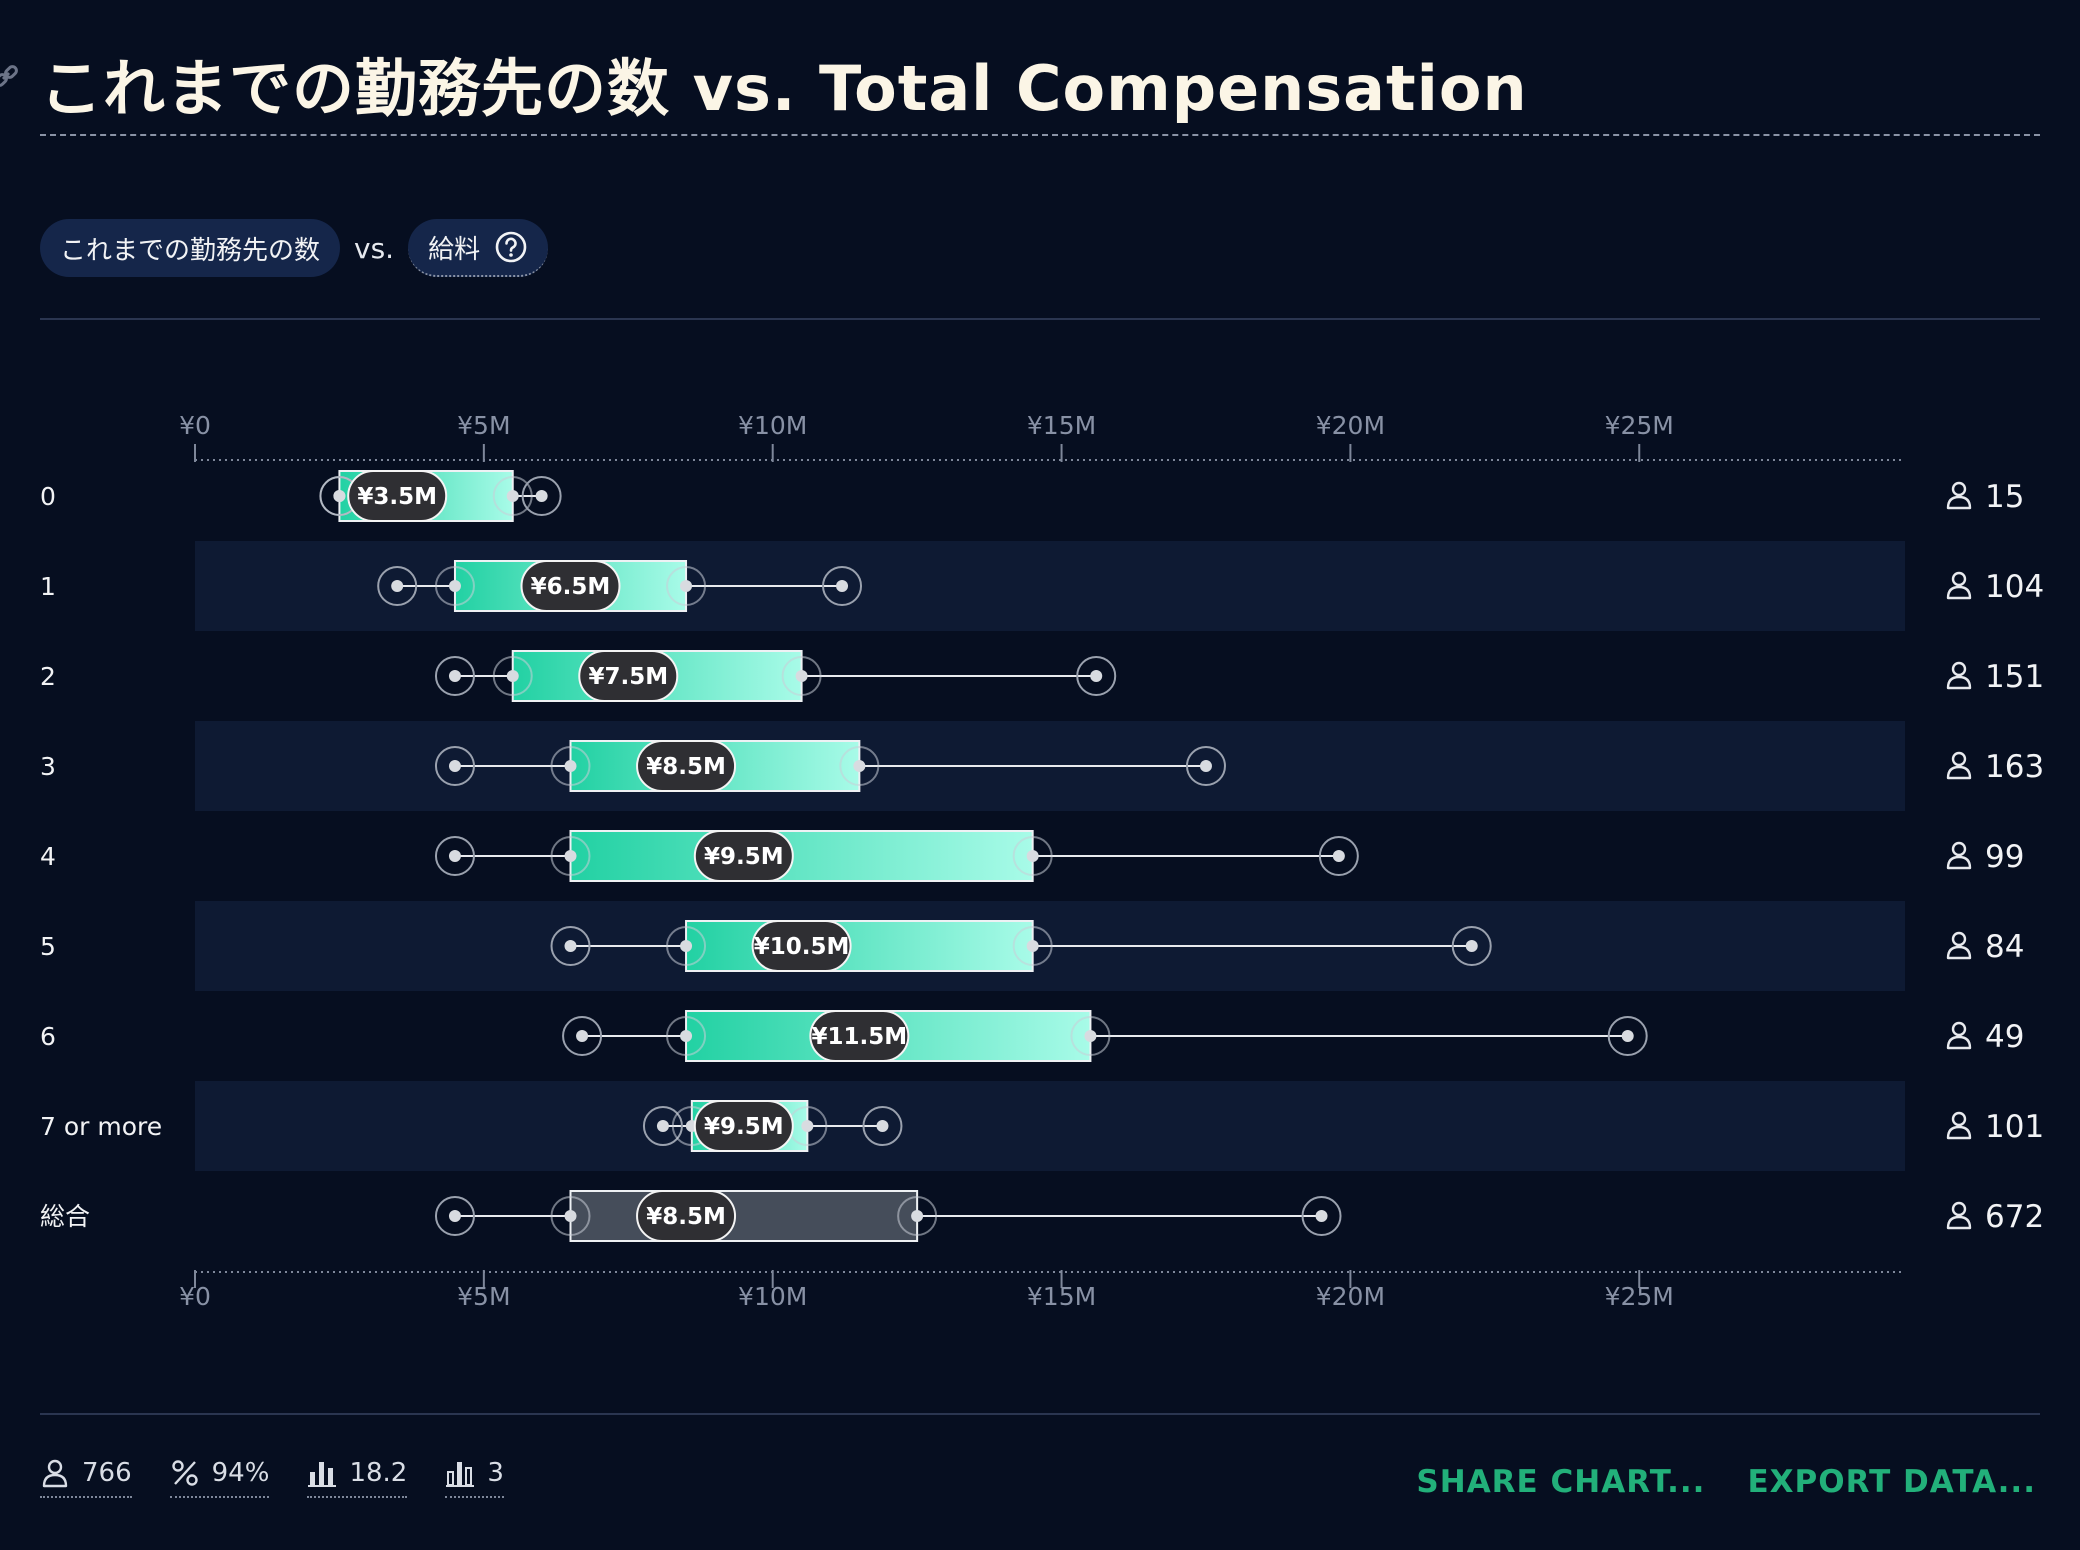 The image size is (2080, 1550). Describe the element at coordinates (107, 1473) in the screenshot. I see `respondents-value: 766` at that location.